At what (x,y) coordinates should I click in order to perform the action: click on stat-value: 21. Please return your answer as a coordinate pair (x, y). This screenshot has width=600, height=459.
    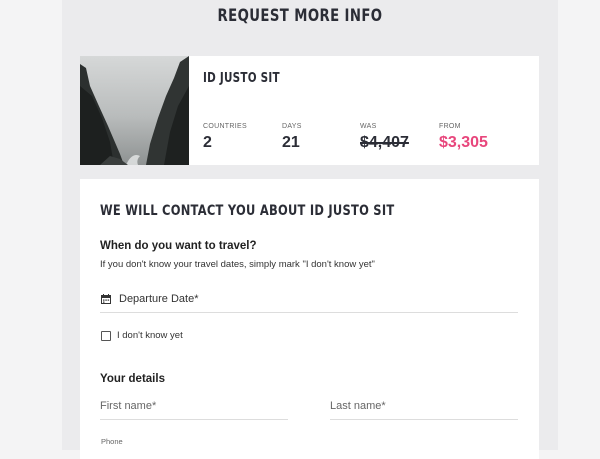
    Looking at the image, I should click on (291, 142).